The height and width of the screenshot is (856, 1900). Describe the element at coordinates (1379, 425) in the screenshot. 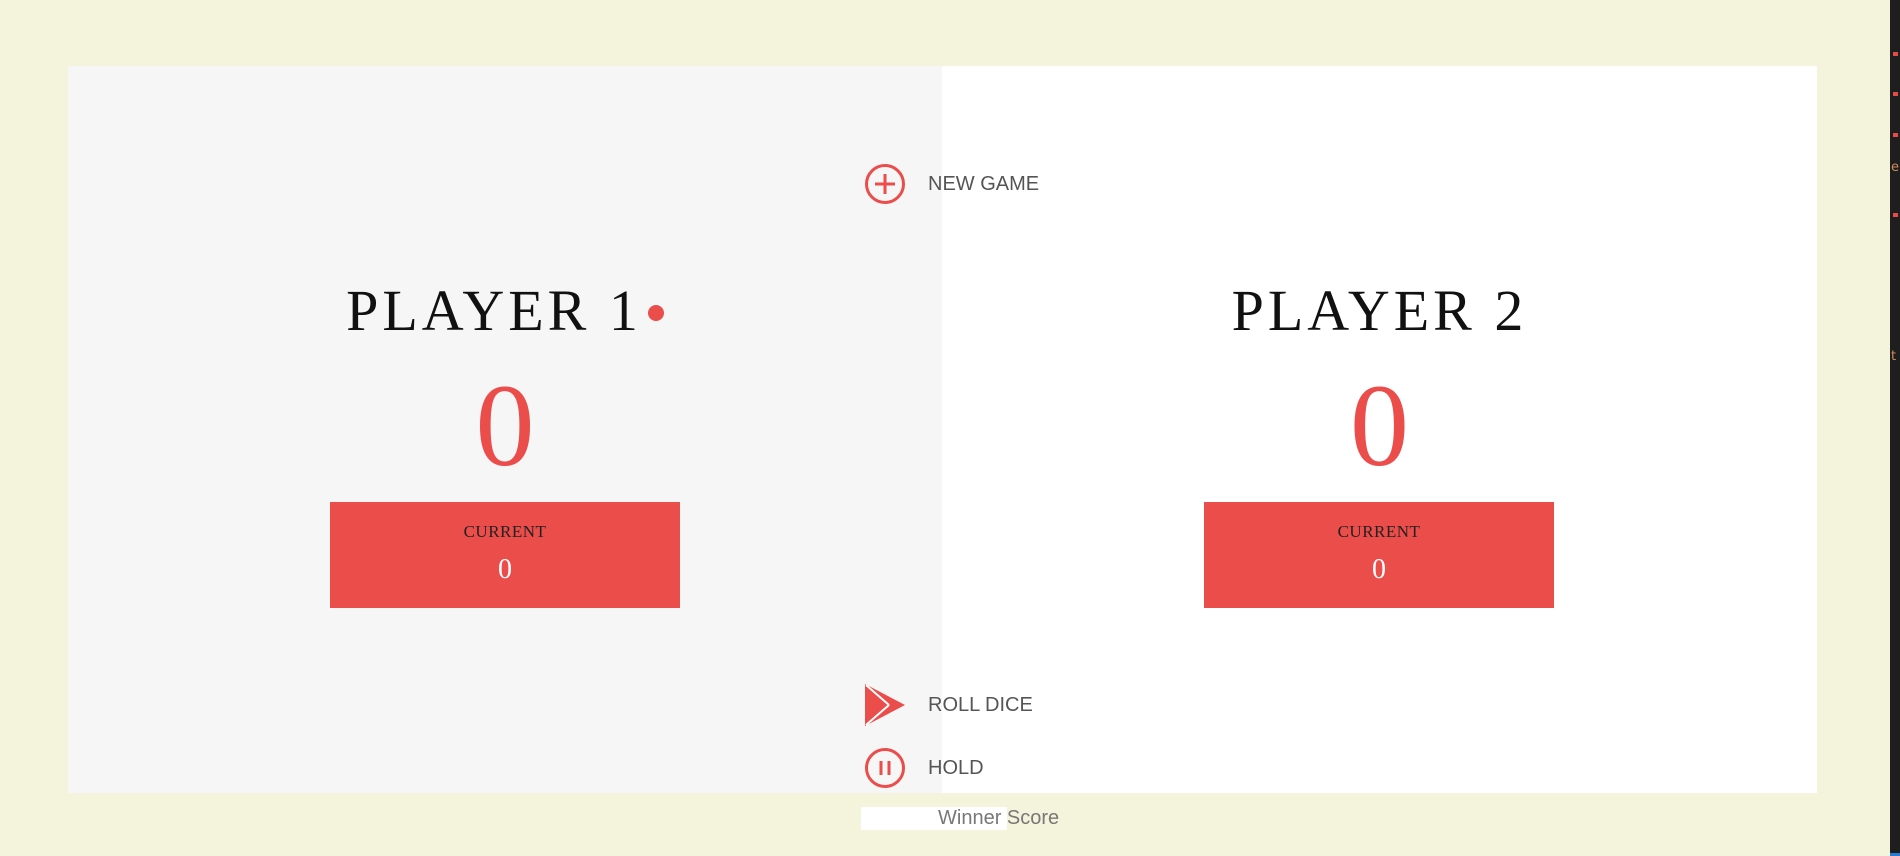

I see `player-2-score: 0` at that location.